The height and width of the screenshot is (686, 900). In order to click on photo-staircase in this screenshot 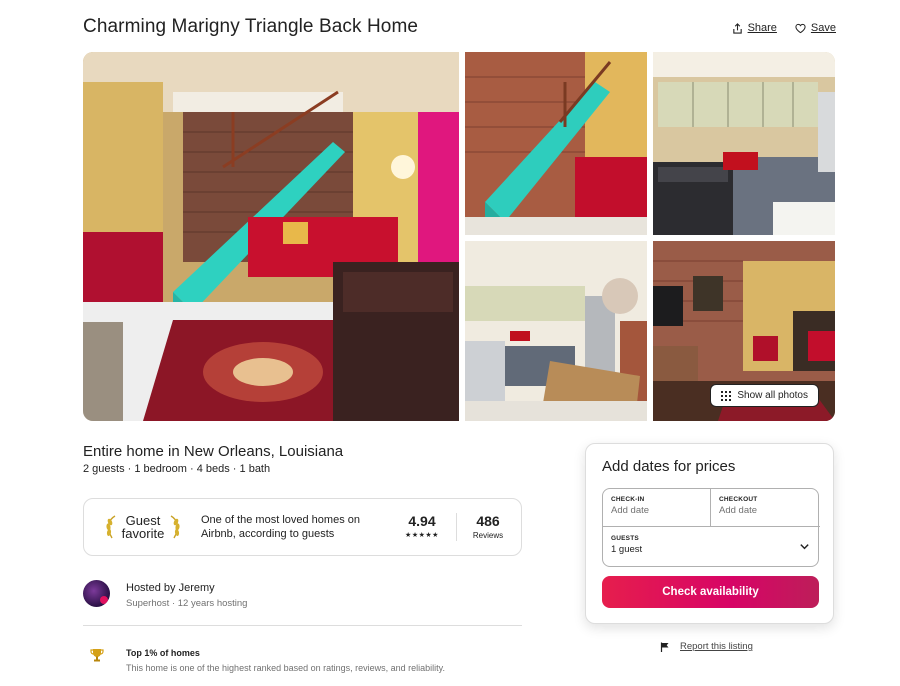, I will do `click(556, 143)`.